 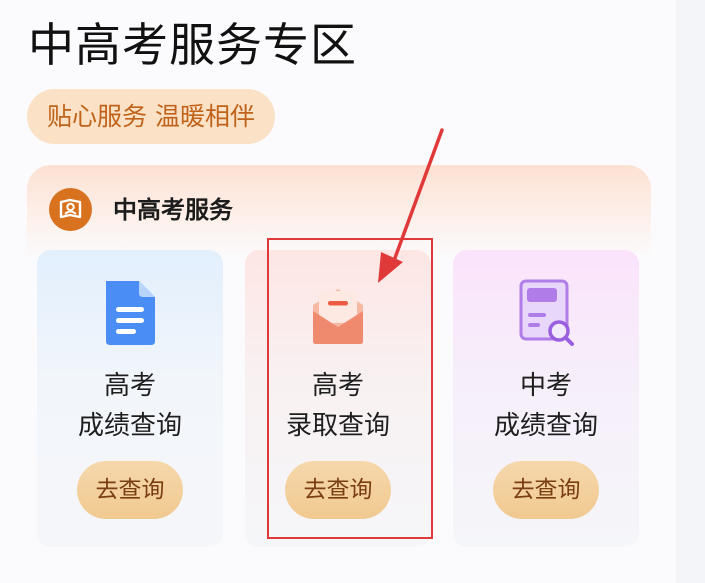 I want to click on exam-search-icon, so click(x=546, y=313).